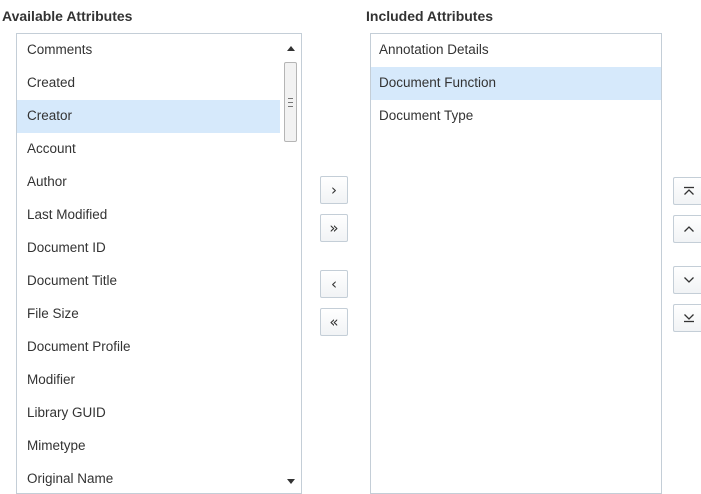 This screenshot has height=494, width=701. What do you see at coordinates (291, 48) in the screenshot?
I see `scroll-up-arrow-icon` at bounding box center [291, 48].